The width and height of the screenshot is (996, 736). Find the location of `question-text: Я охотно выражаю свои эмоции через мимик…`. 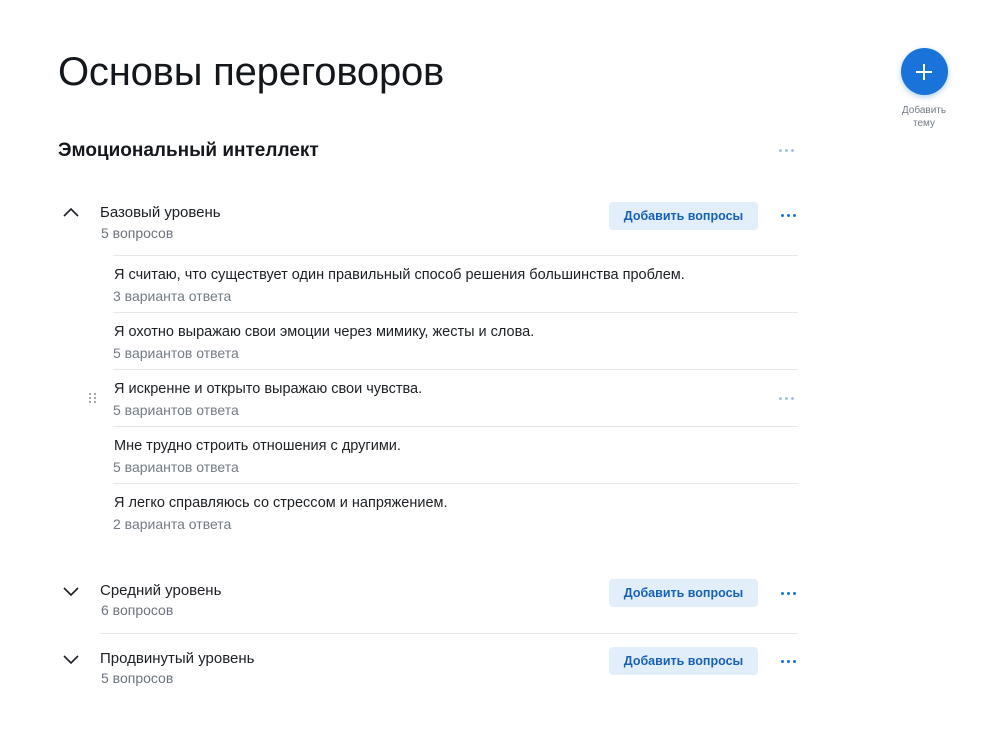

question-text: Я охотно выражаю свои эмоции через мимик… is located at coordinates (324, 332).